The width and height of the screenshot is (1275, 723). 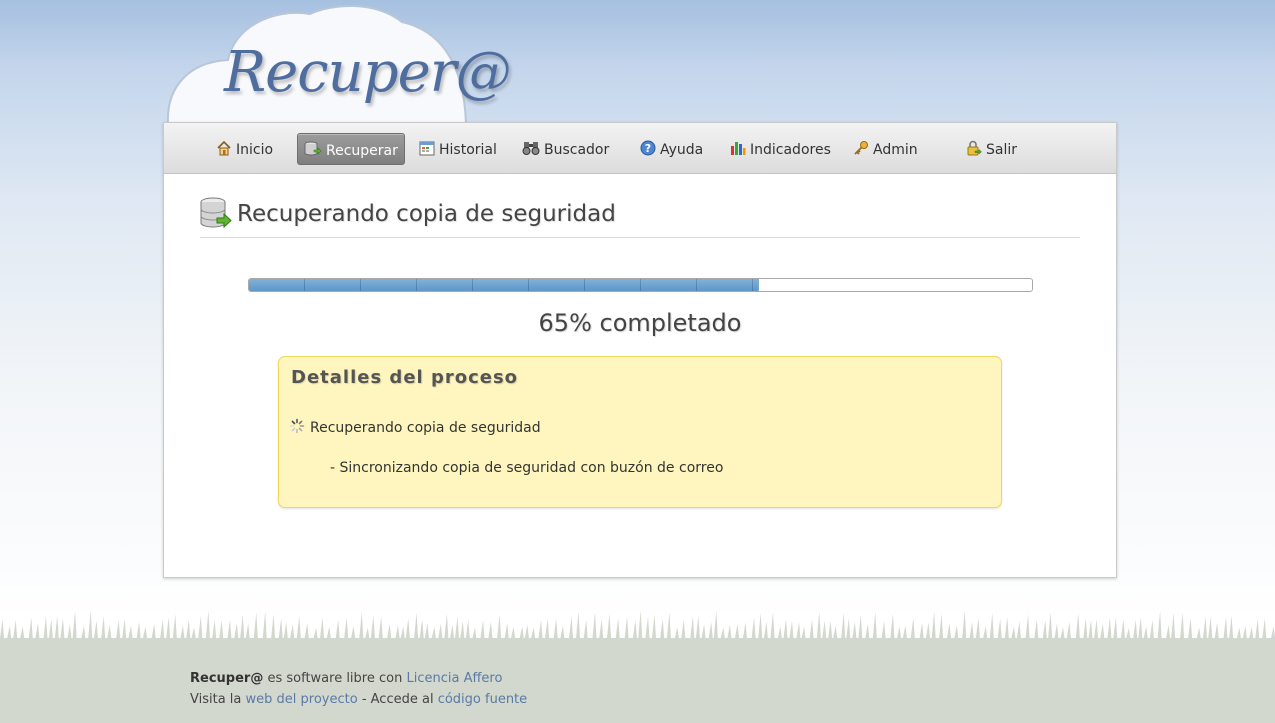 I want to click on footer-text-3: - Accede al, so click(x=397, y=699).